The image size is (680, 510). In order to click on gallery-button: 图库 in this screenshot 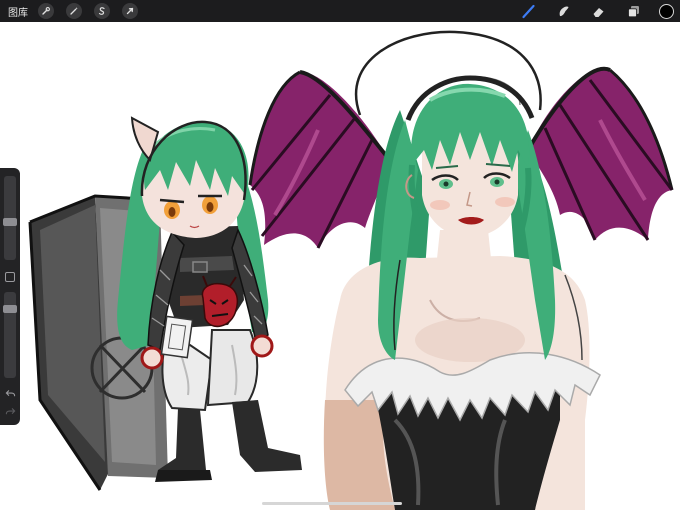, I will do `click(18, 11)`.